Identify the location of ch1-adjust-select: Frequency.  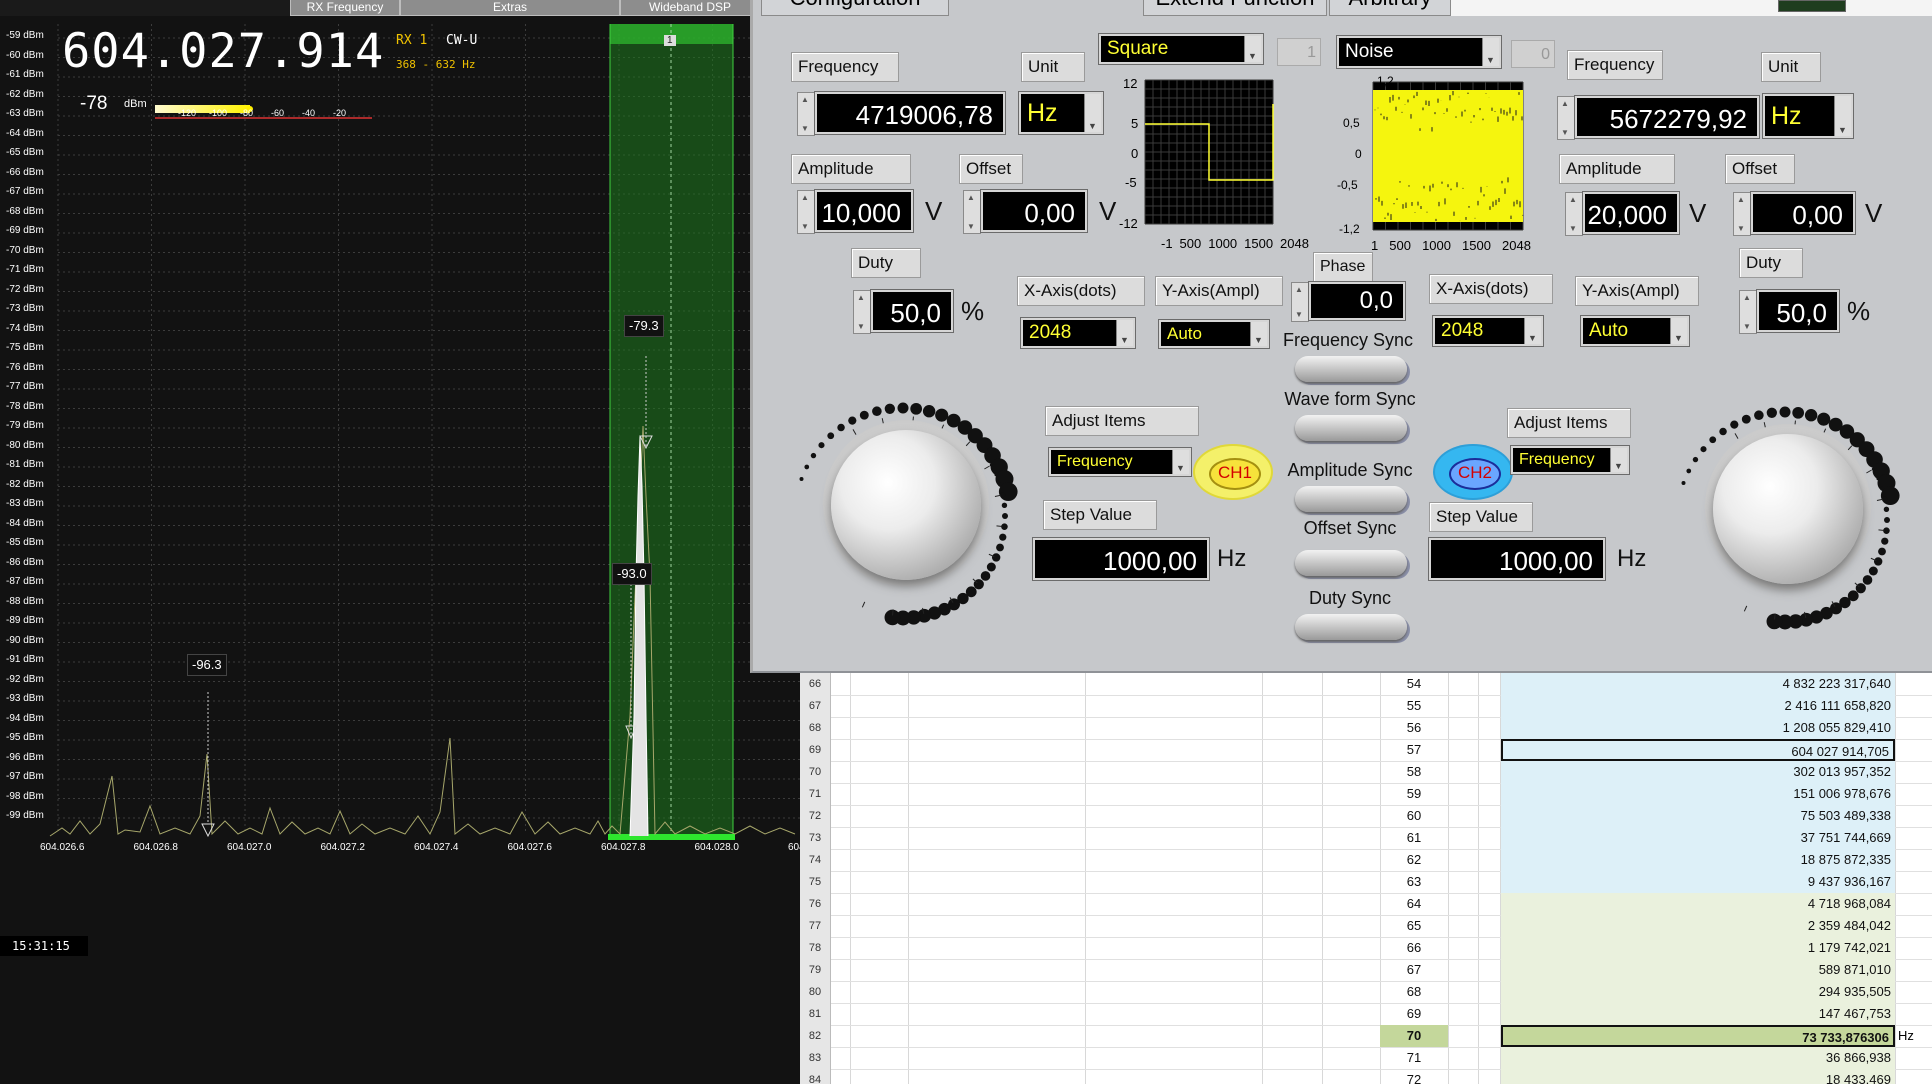
(1120, 464).